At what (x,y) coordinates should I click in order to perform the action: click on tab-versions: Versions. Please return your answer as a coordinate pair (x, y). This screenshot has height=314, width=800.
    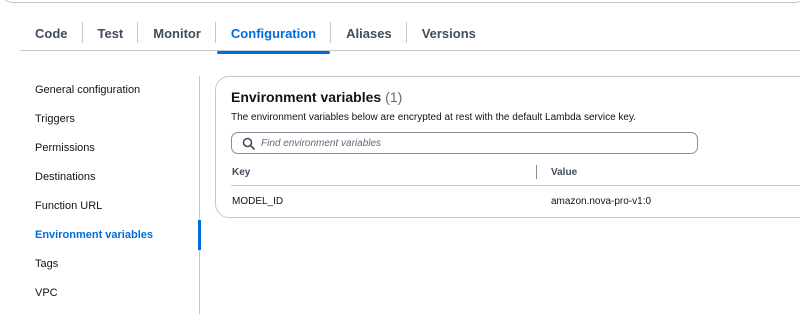
    Looking at the image, I should click on (449, 36).